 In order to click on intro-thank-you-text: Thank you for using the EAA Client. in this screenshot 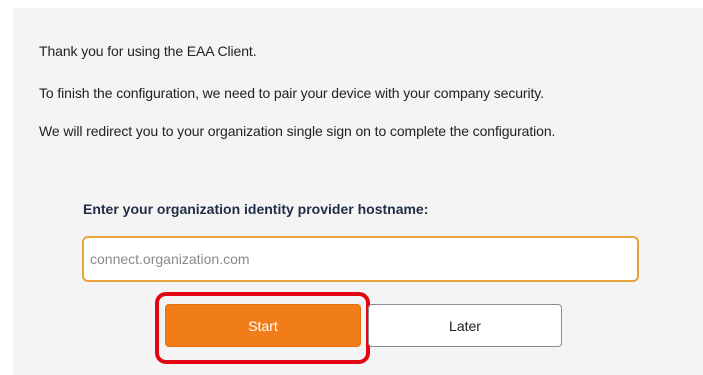, I will do `click(148, 51)`.